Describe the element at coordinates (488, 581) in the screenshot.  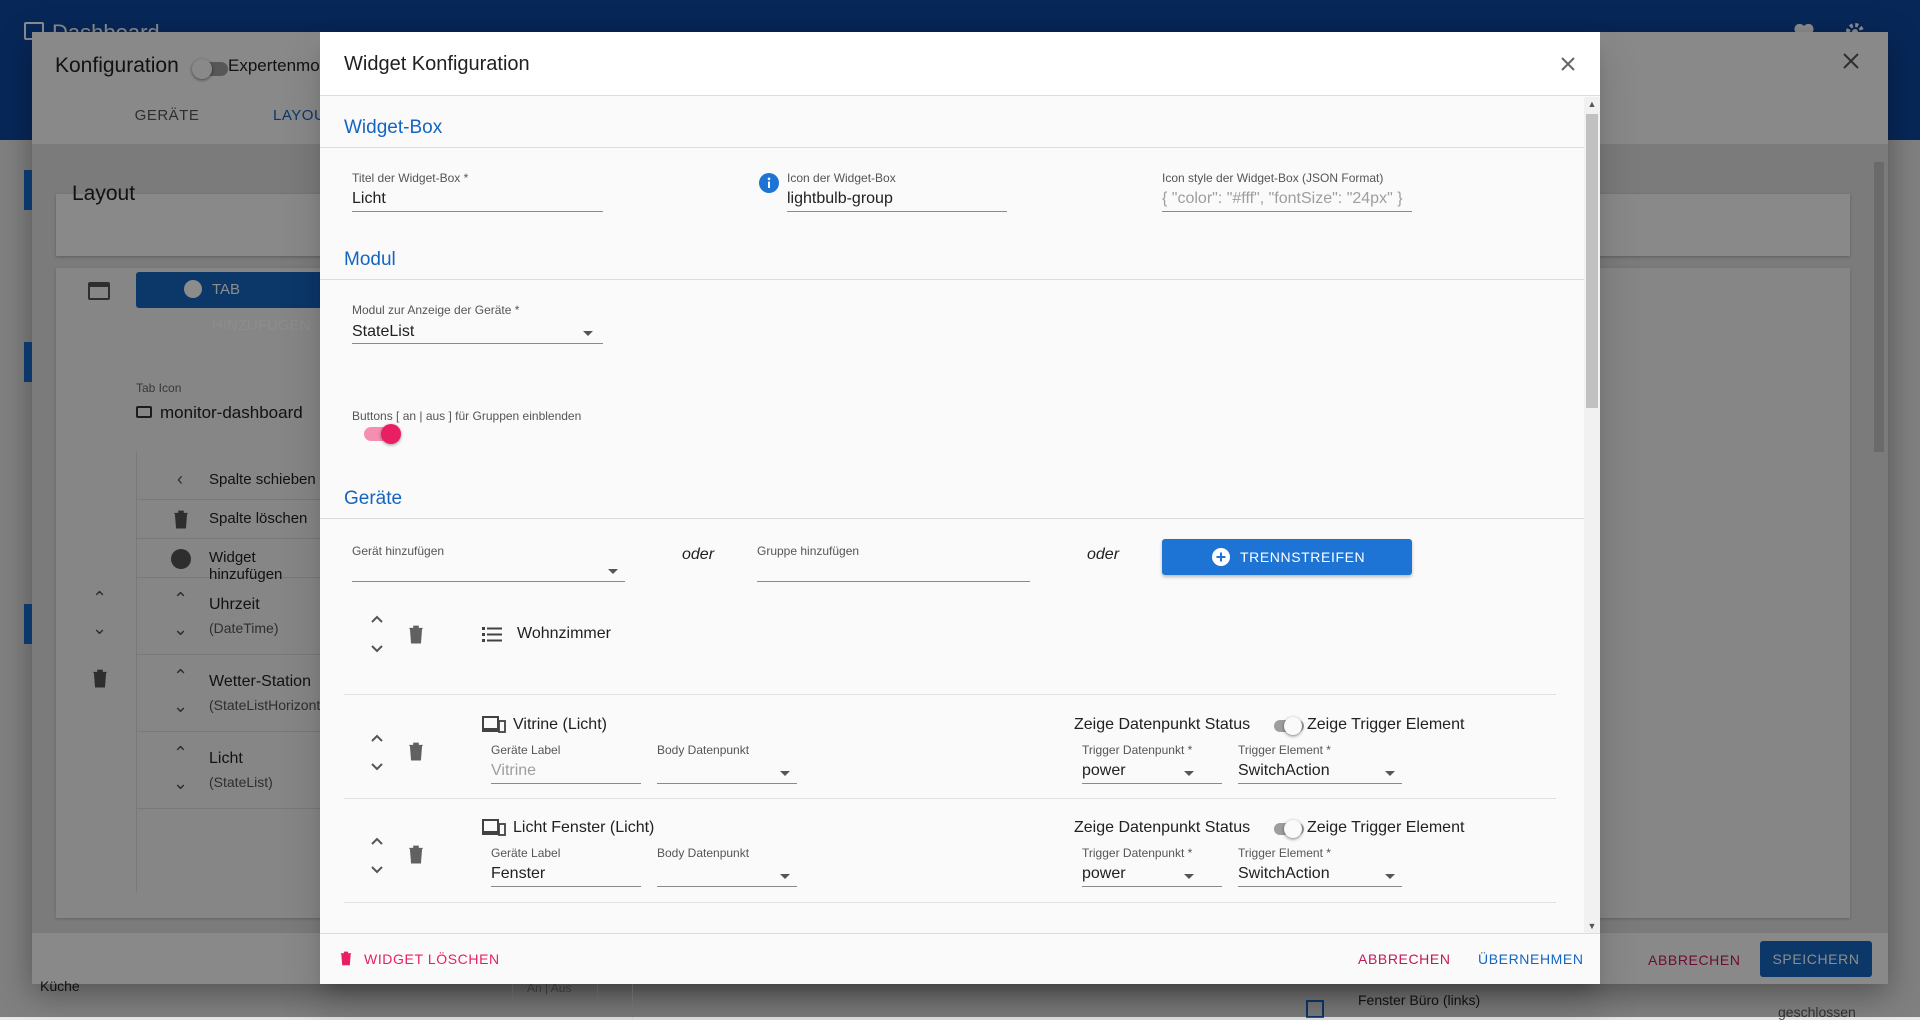
I see `add-device-select` at that location.